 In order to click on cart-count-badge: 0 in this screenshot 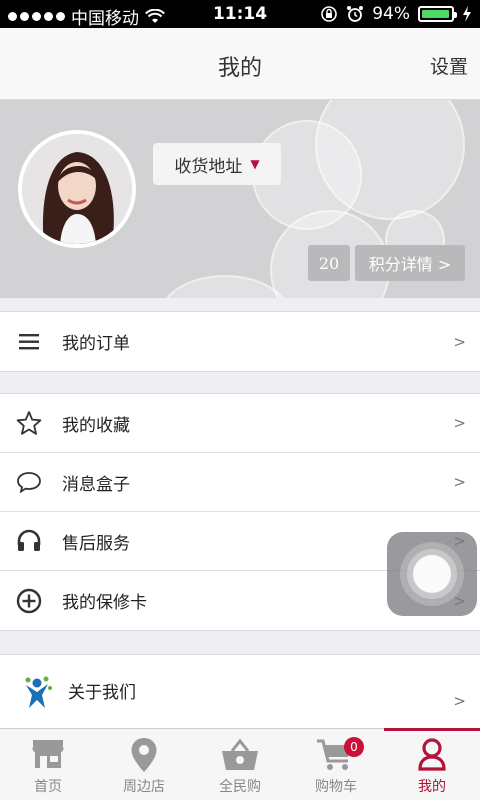, I will do `click(354, 747)`.